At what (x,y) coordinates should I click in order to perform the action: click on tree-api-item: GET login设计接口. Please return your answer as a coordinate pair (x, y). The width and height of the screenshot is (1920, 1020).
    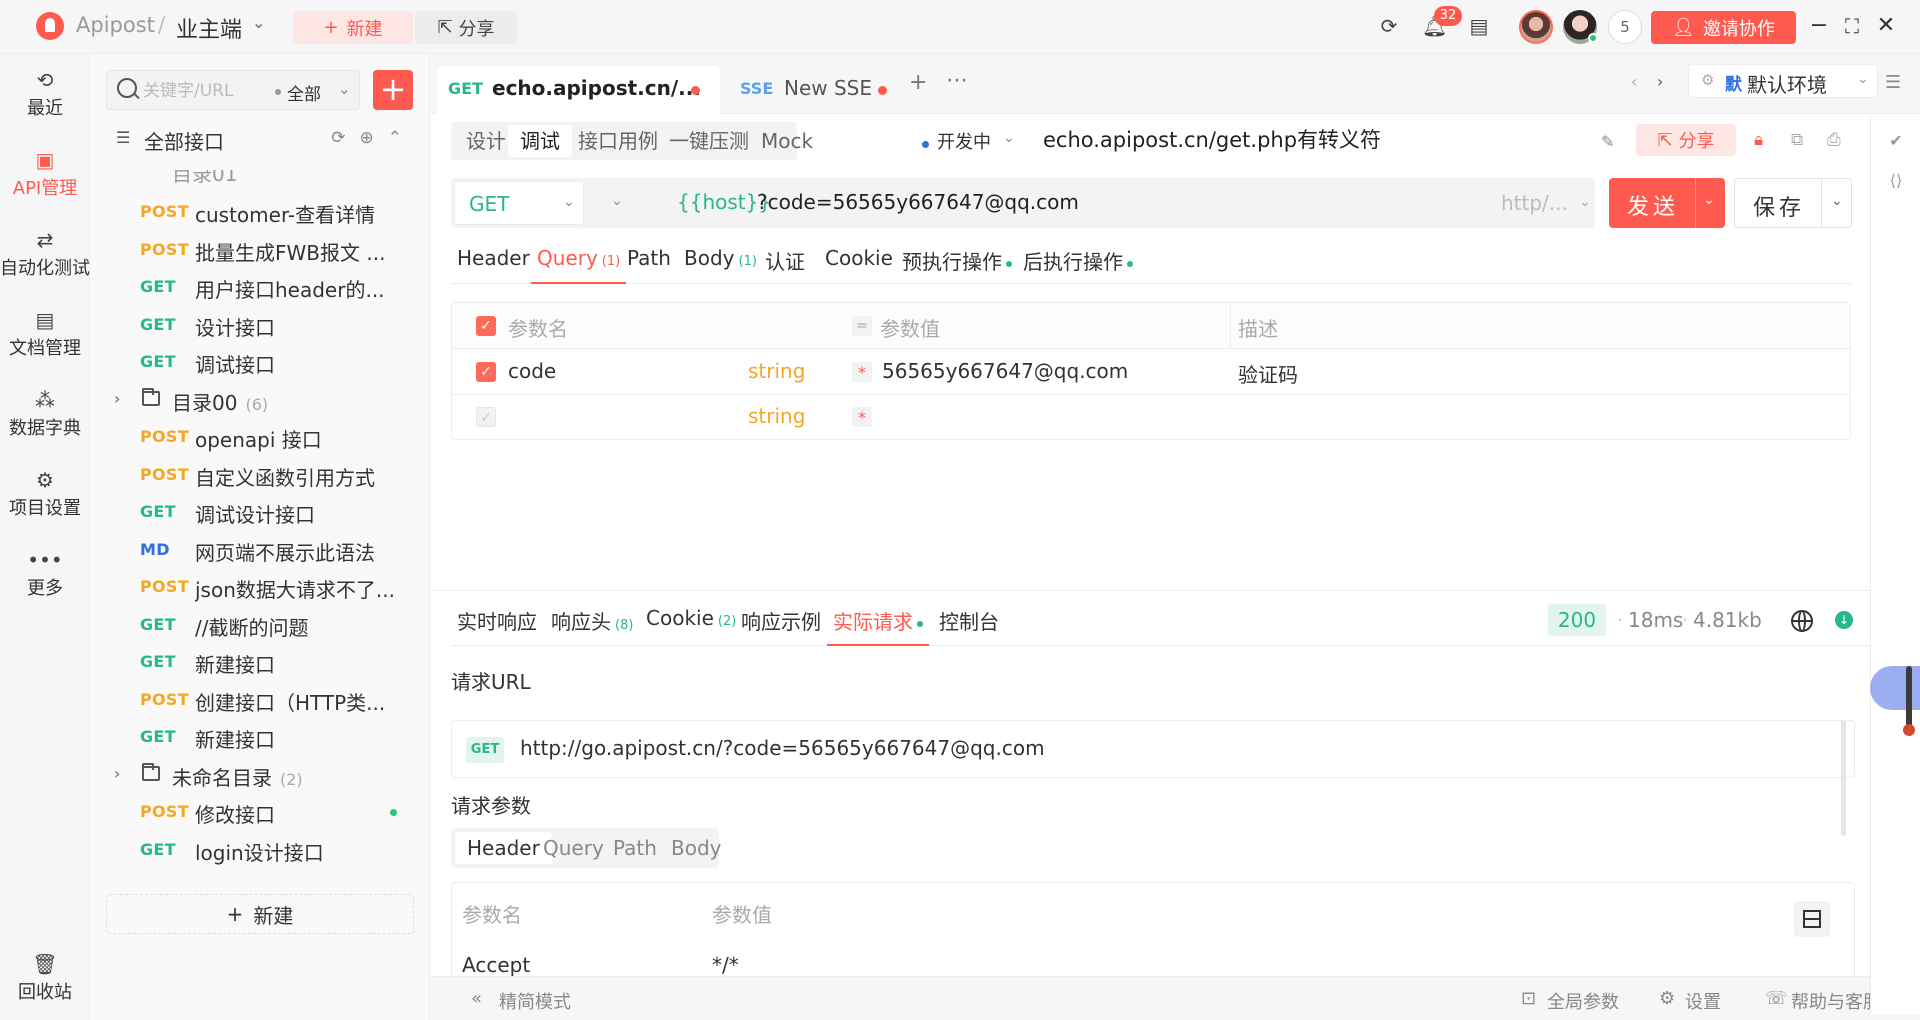
    Looking at the image, I should click on (260, 850).